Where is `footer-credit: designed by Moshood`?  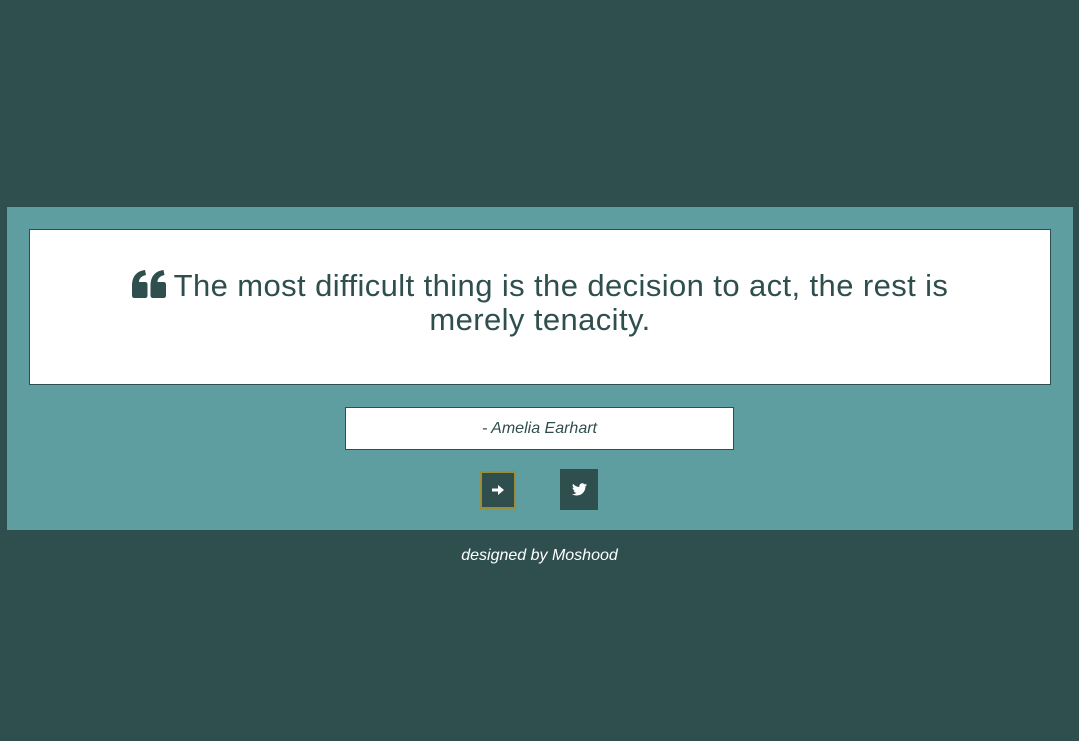 footer-credit: designed by Moshood is located at coordinates (539, 555).